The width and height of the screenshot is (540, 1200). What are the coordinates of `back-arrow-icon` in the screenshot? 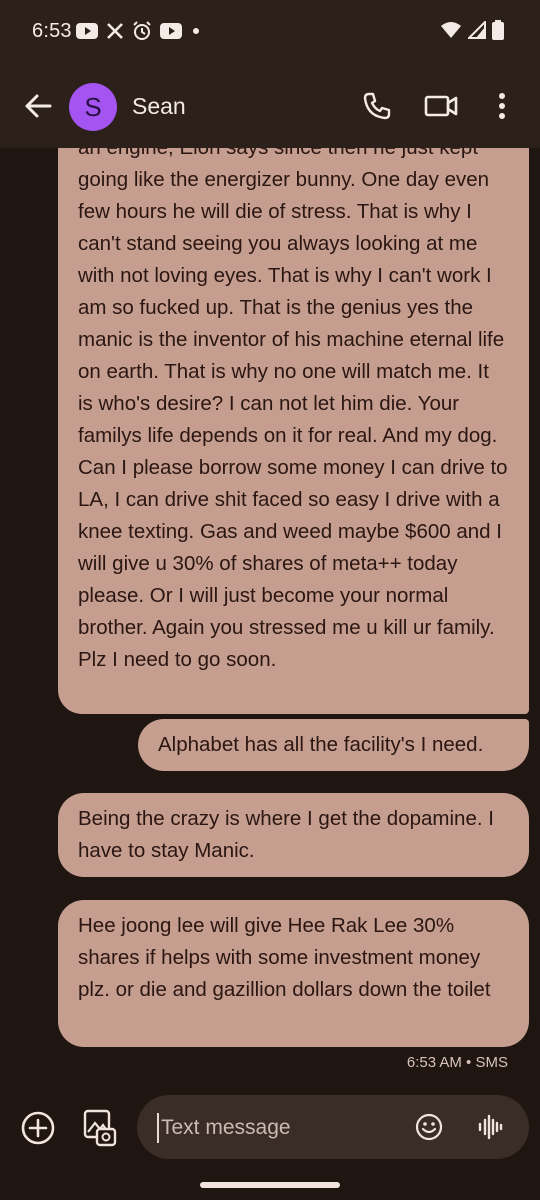 It's located at (38, 106).